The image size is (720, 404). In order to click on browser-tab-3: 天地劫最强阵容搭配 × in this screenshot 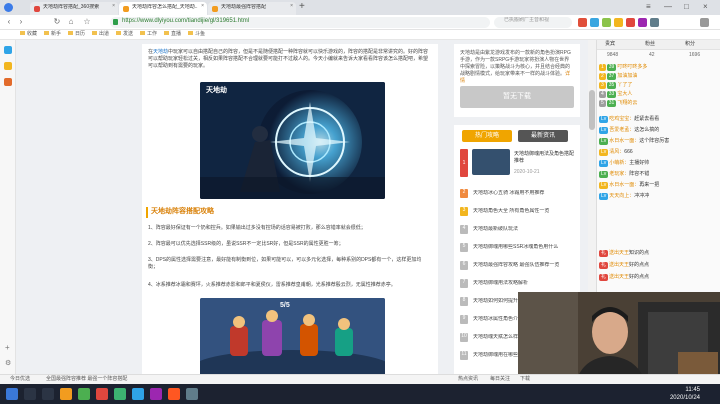, I will do `click(252, 8)`.